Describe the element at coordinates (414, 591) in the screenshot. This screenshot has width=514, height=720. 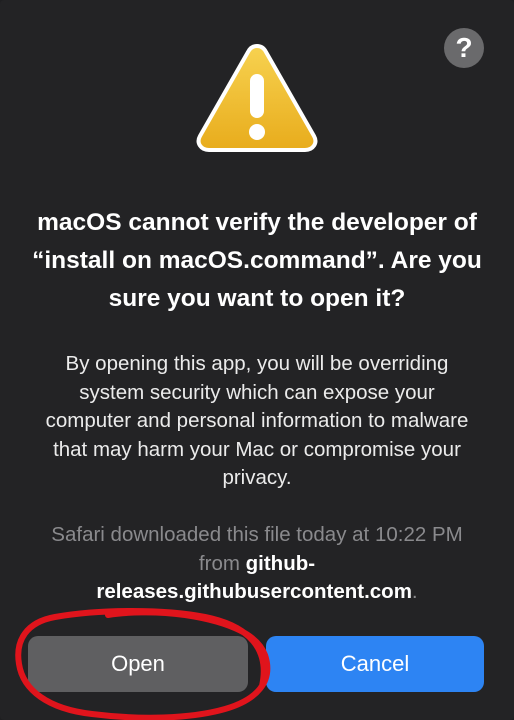
I see `download-source-suffix: .` at that location.